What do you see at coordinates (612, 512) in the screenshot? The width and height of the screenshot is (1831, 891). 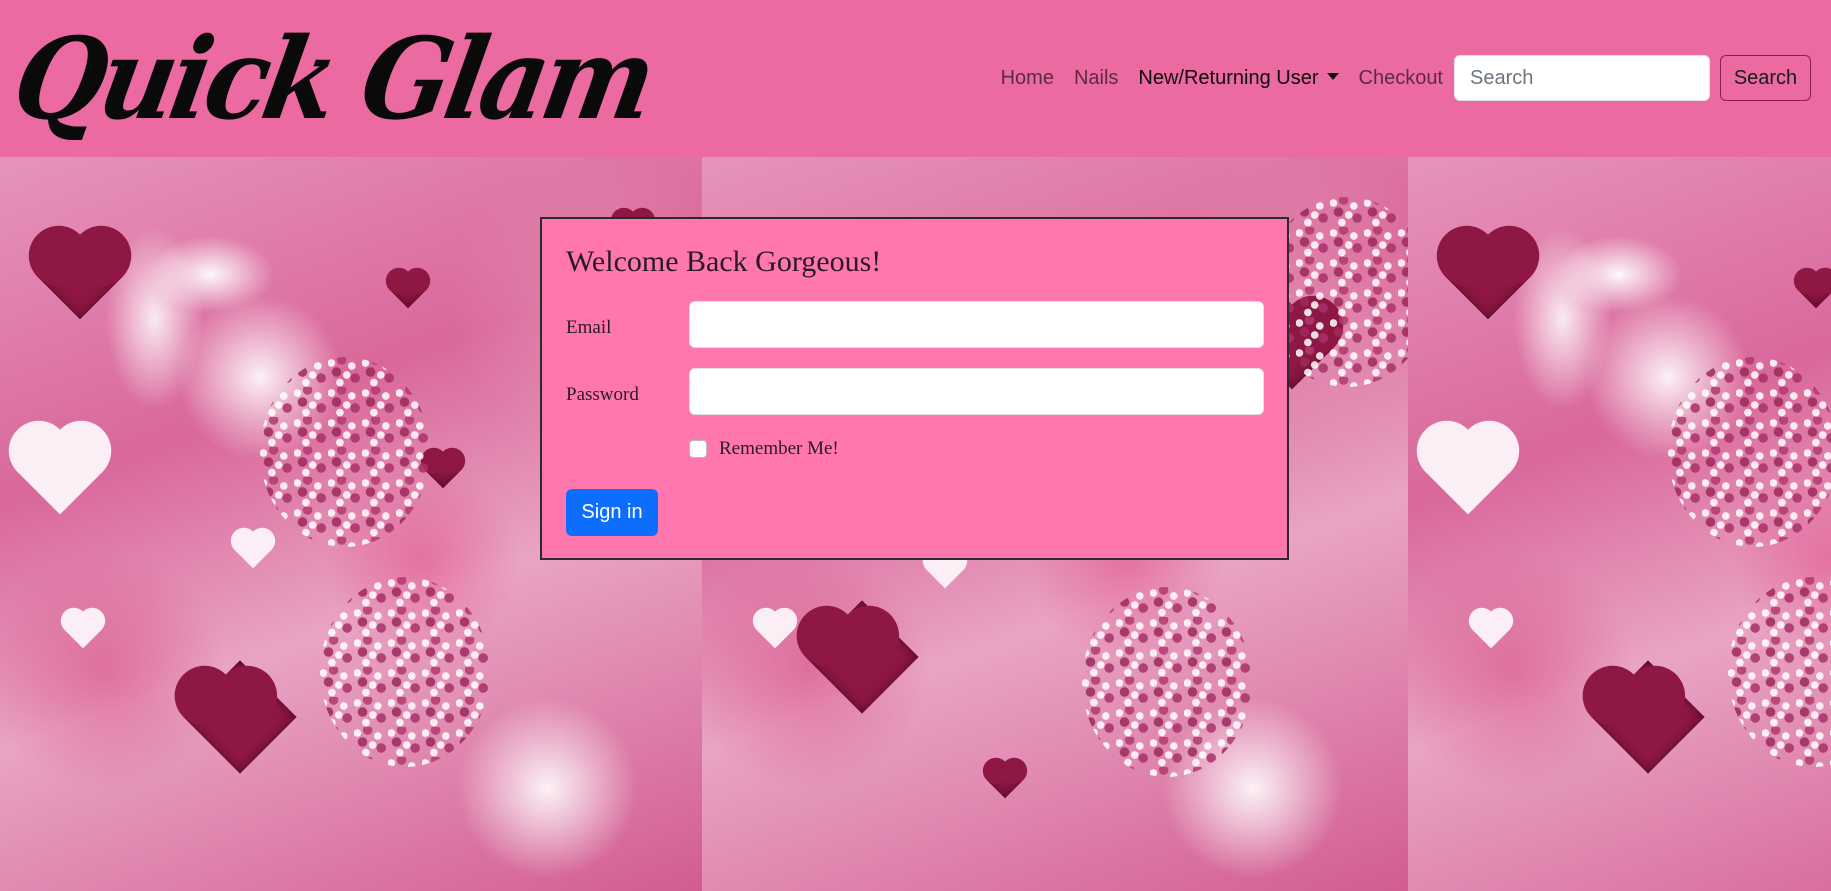 I see `sign-in-button: Sign in` at bounding box center [612, 512].